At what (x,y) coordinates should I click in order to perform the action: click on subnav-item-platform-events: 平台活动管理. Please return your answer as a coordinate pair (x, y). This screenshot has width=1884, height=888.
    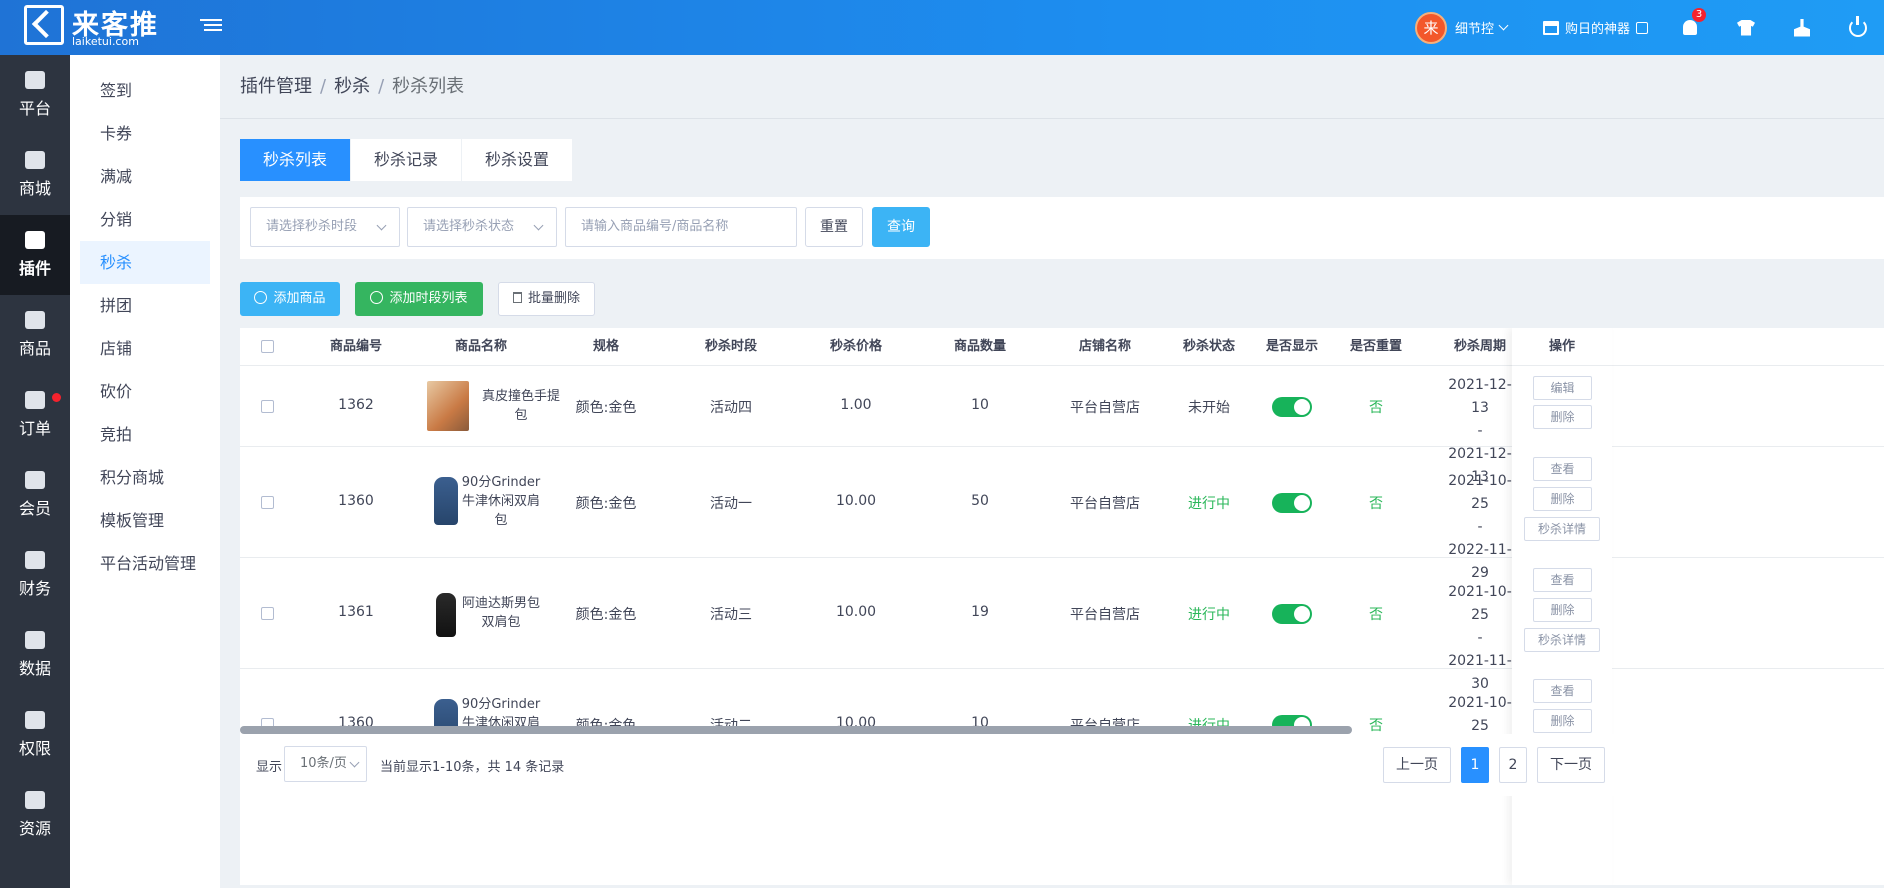
    Looking at the image, I should click on (145, 563).